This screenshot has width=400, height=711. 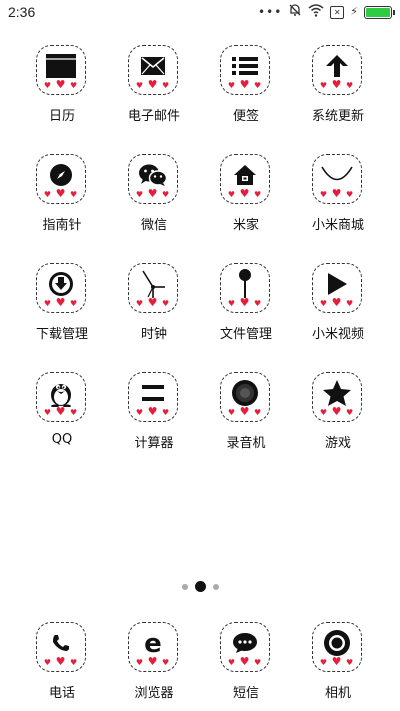 I want to click on app-compass: ♥ ♥ ♥ 指南针, so click(x=62, y=191).